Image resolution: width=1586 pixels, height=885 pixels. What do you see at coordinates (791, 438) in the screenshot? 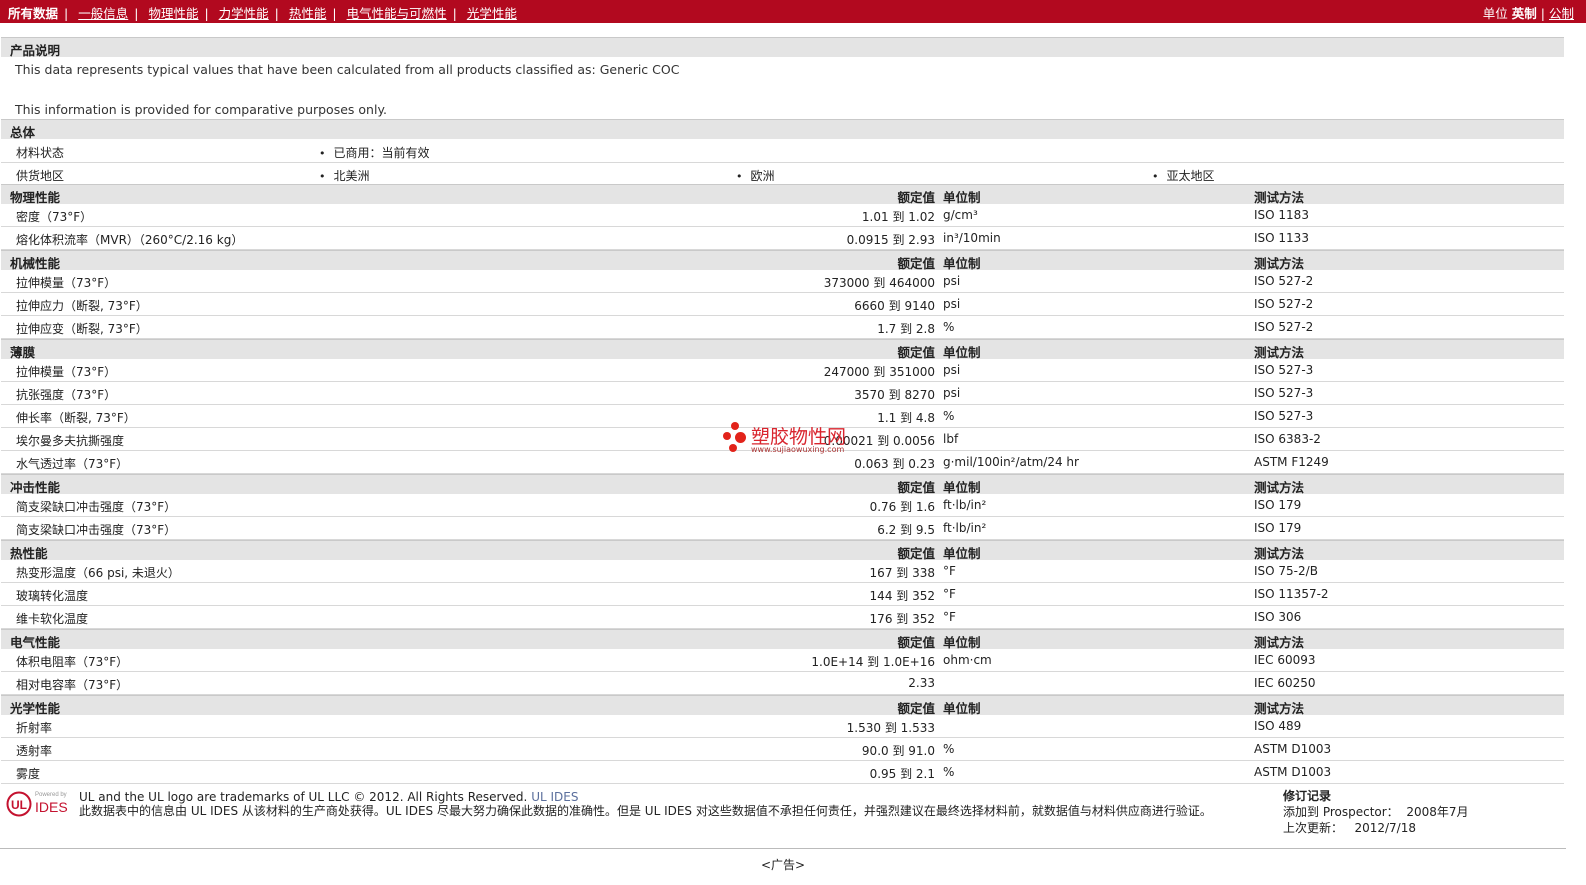
I see `watermark-logo: 塑胶物性网 www.sujiaowuxing.com` at bounding box center [791, 438].